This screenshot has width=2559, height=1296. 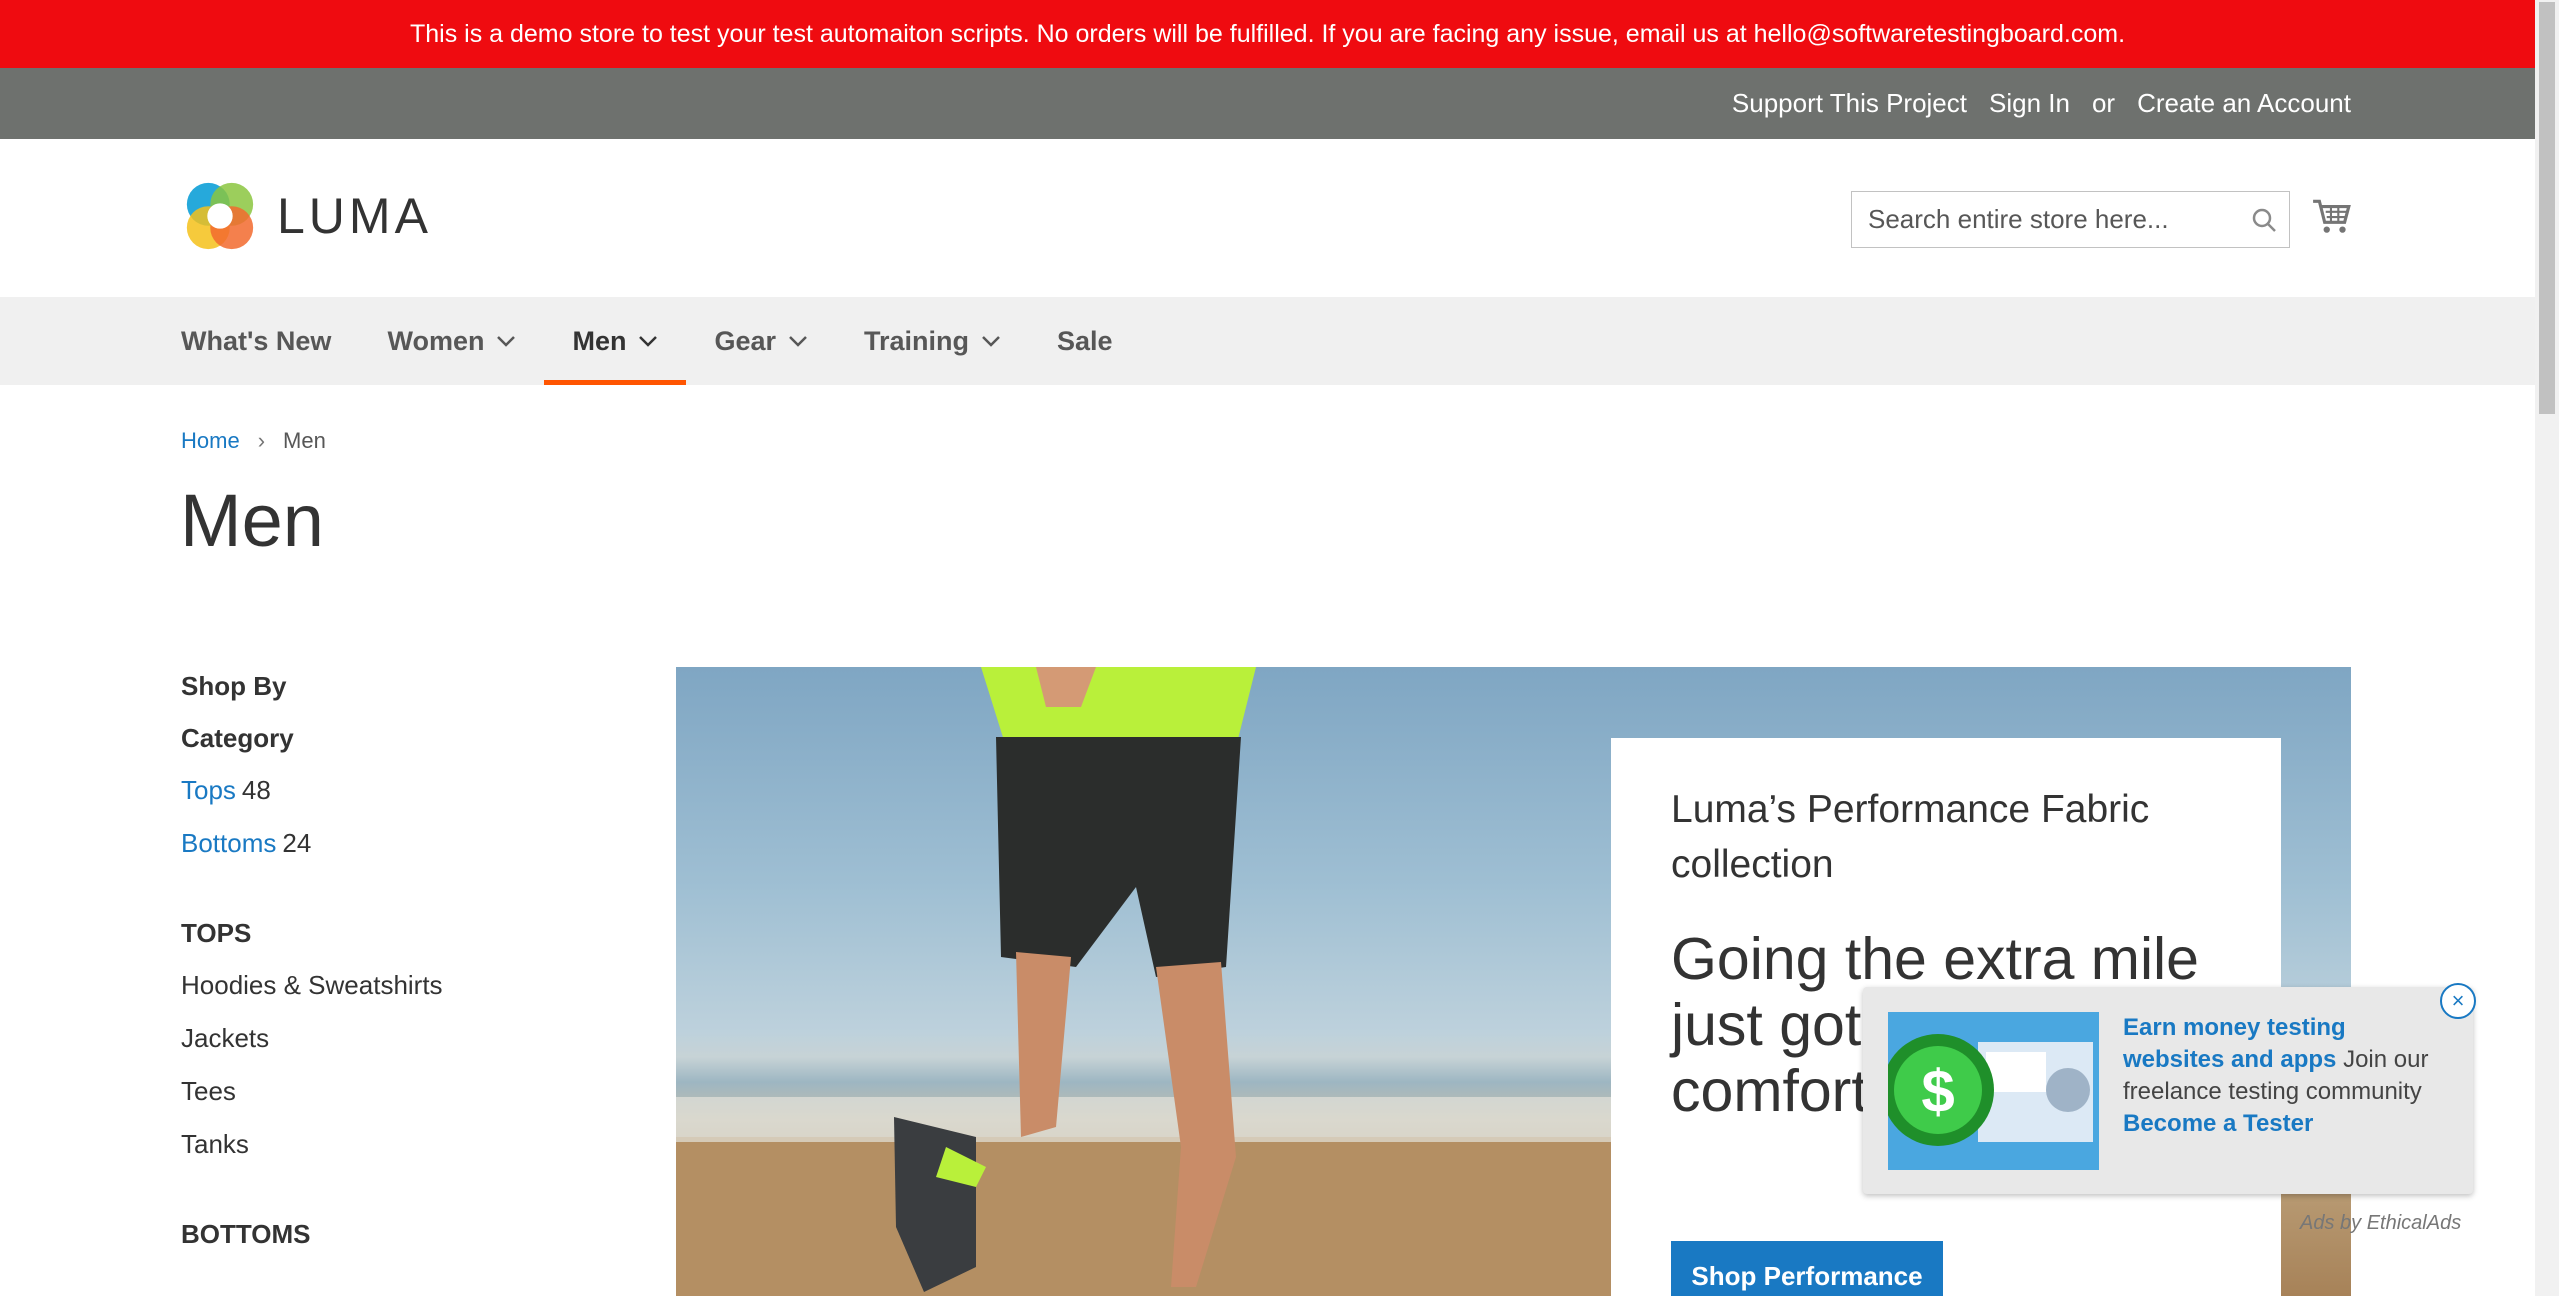 I want to click on luma-logo: LUMA, so click(x=306, y=216).